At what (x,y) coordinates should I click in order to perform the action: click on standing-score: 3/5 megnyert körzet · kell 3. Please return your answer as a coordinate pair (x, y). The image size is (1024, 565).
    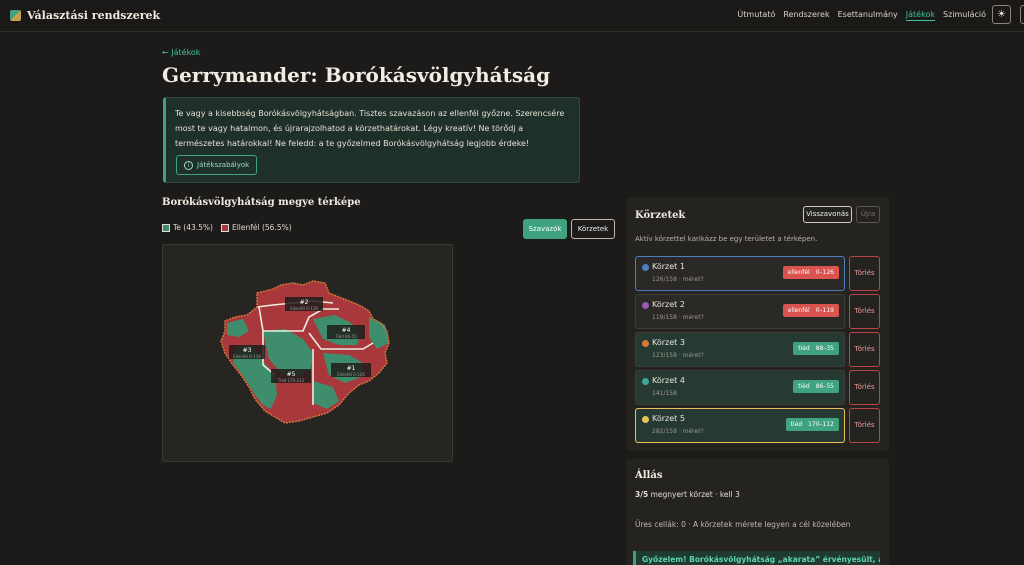
    Looking at the image, I should click on (687, 494).